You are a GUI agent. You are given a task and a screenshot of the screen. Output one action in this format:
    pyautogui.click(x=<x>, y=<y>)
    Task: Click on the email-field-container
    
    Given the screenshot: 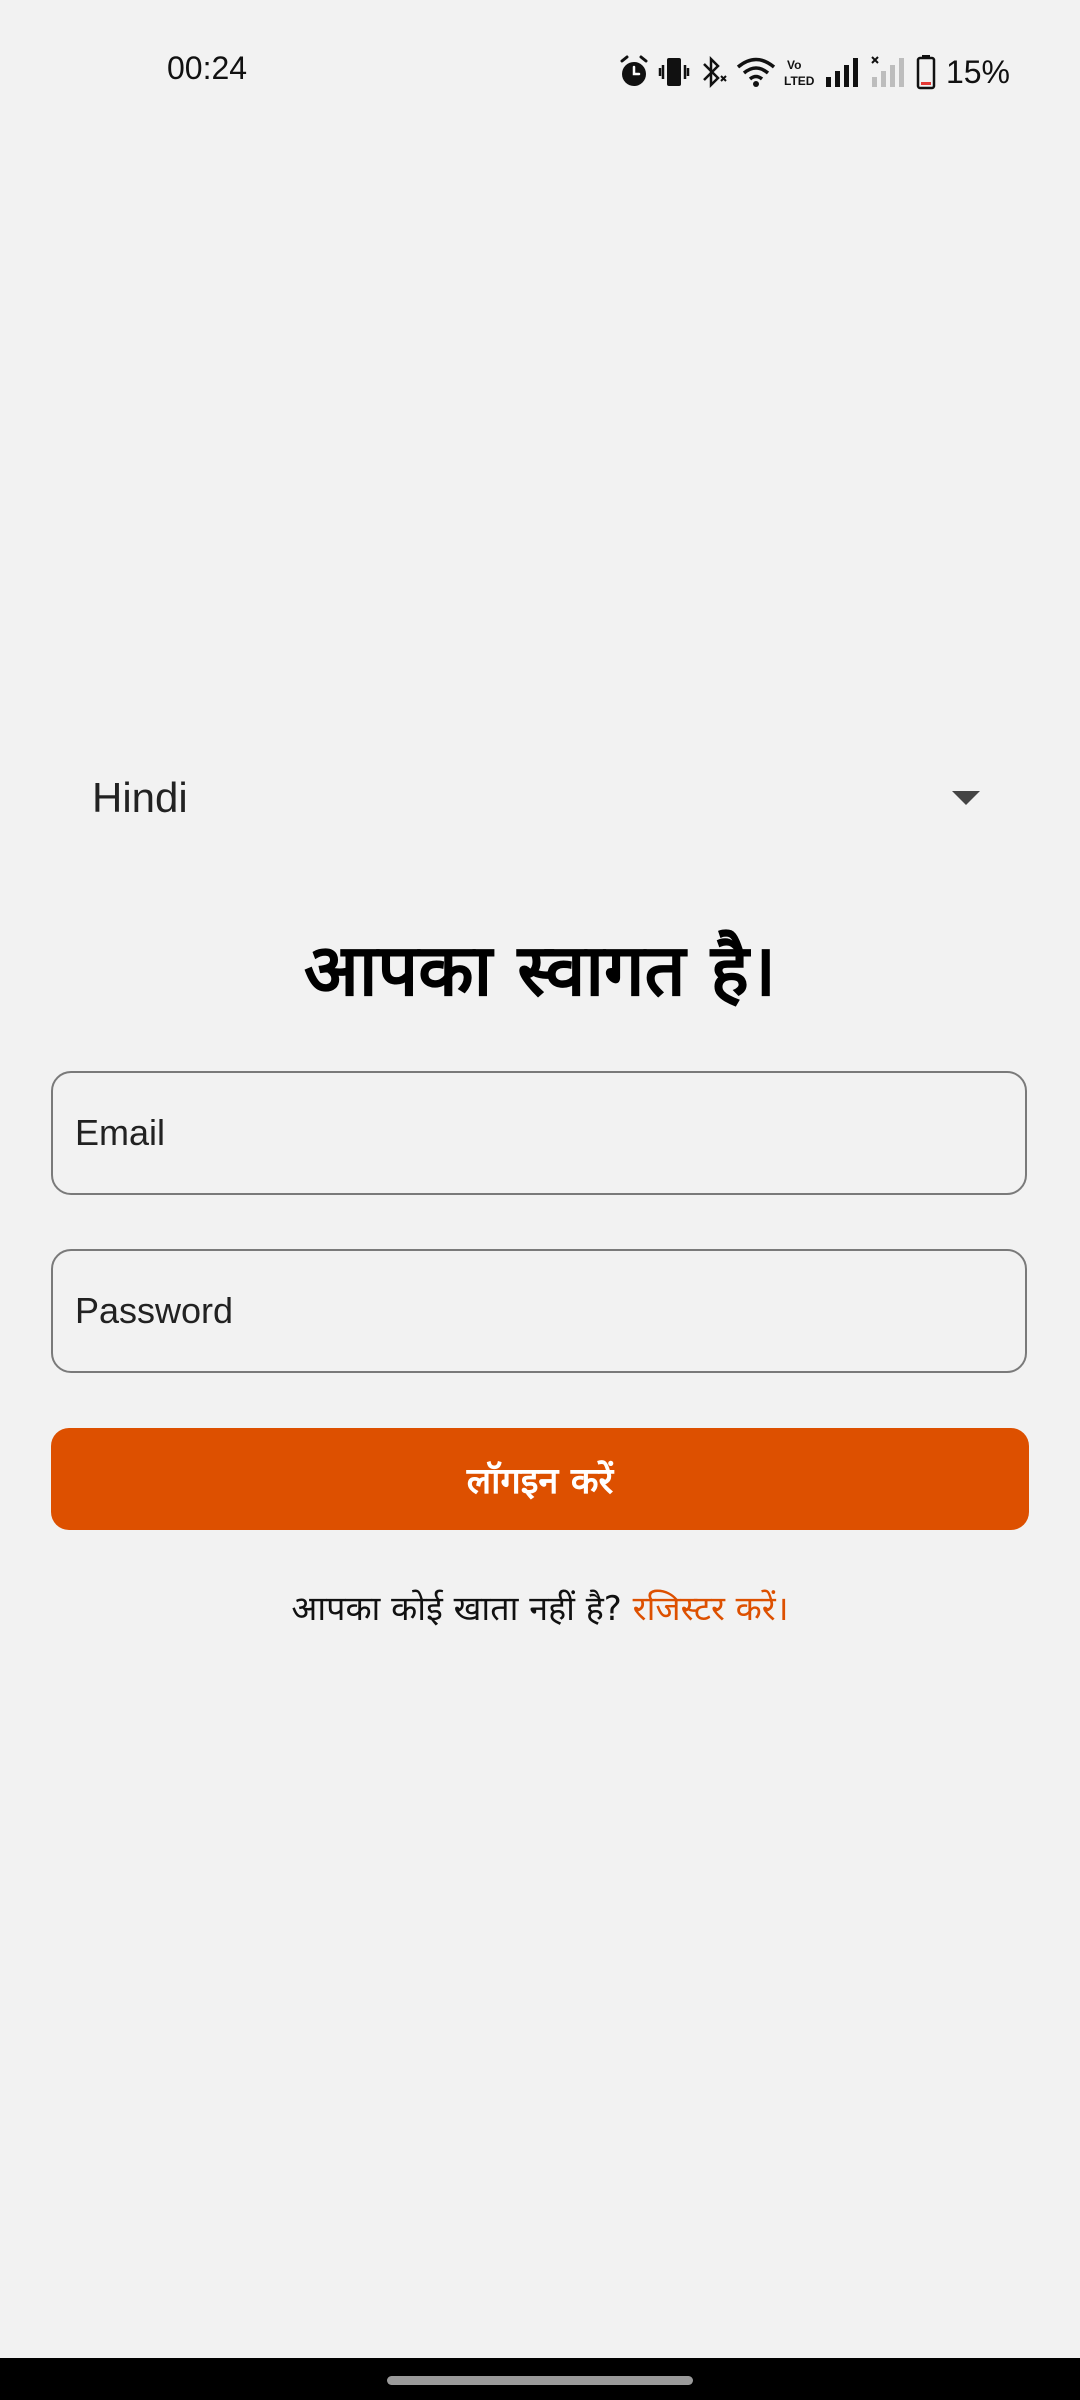 What is the action you would take?
    pyautogui.click(x=539, y=1133)
    